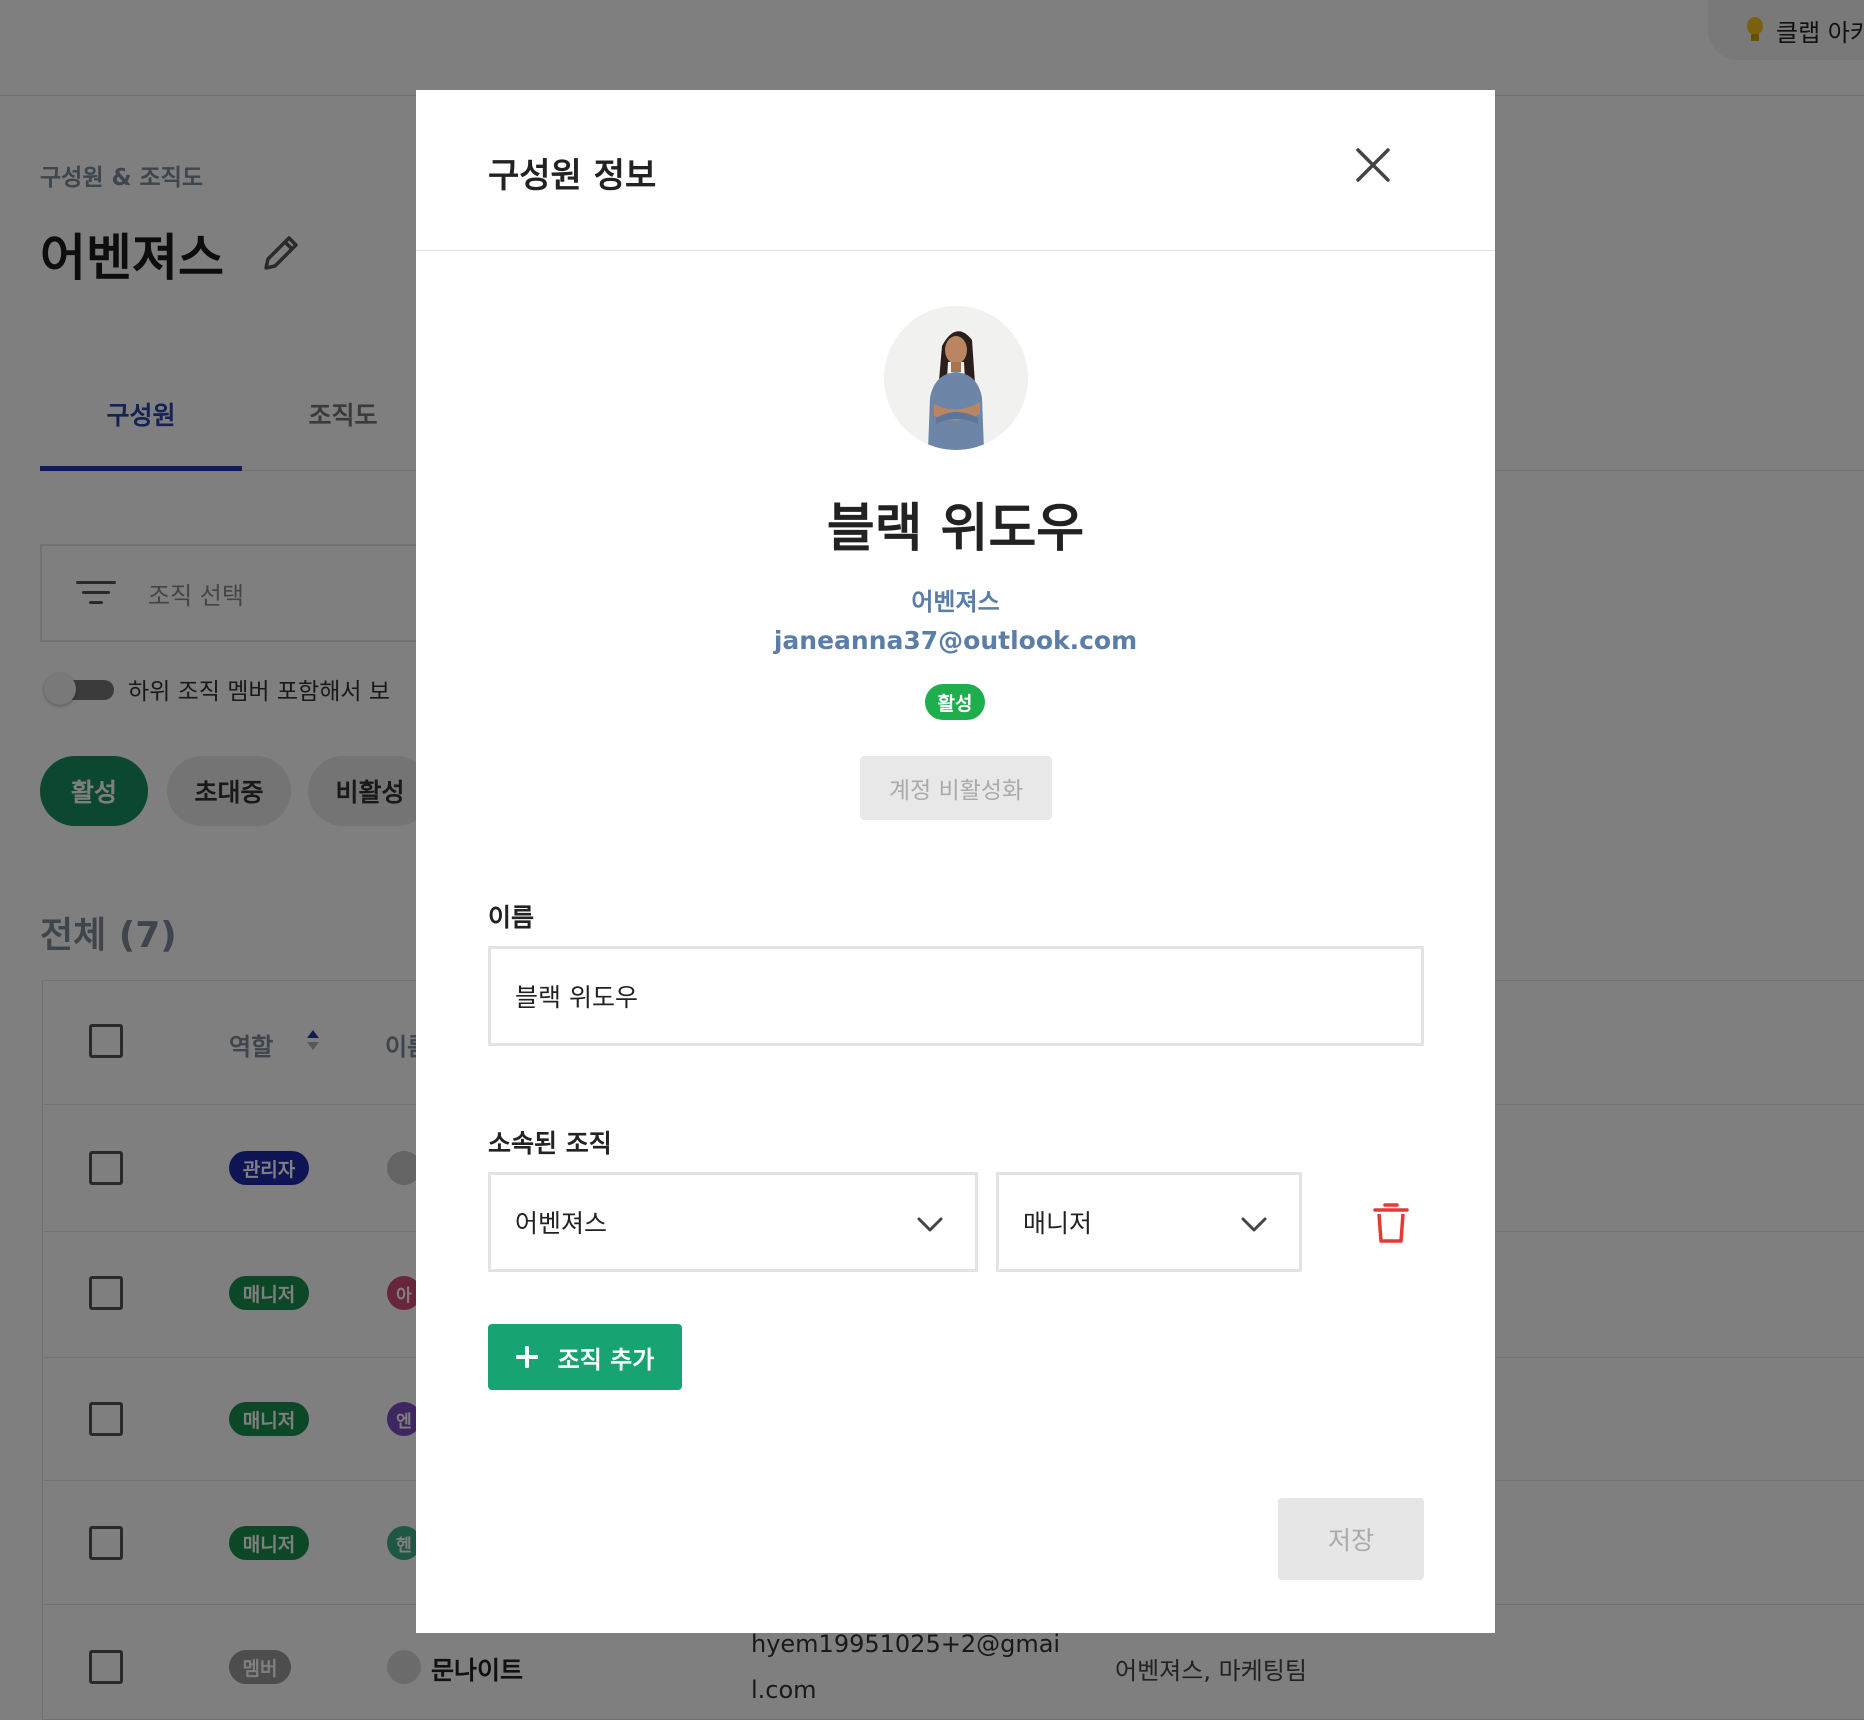 Image resolution: width=1864 pixels, height=1720 pixels. What do you see at coordinates (606, 1359) in the screenshot?
I see `add-org-label: 조직 추가` at bounding box center [606, 1359].